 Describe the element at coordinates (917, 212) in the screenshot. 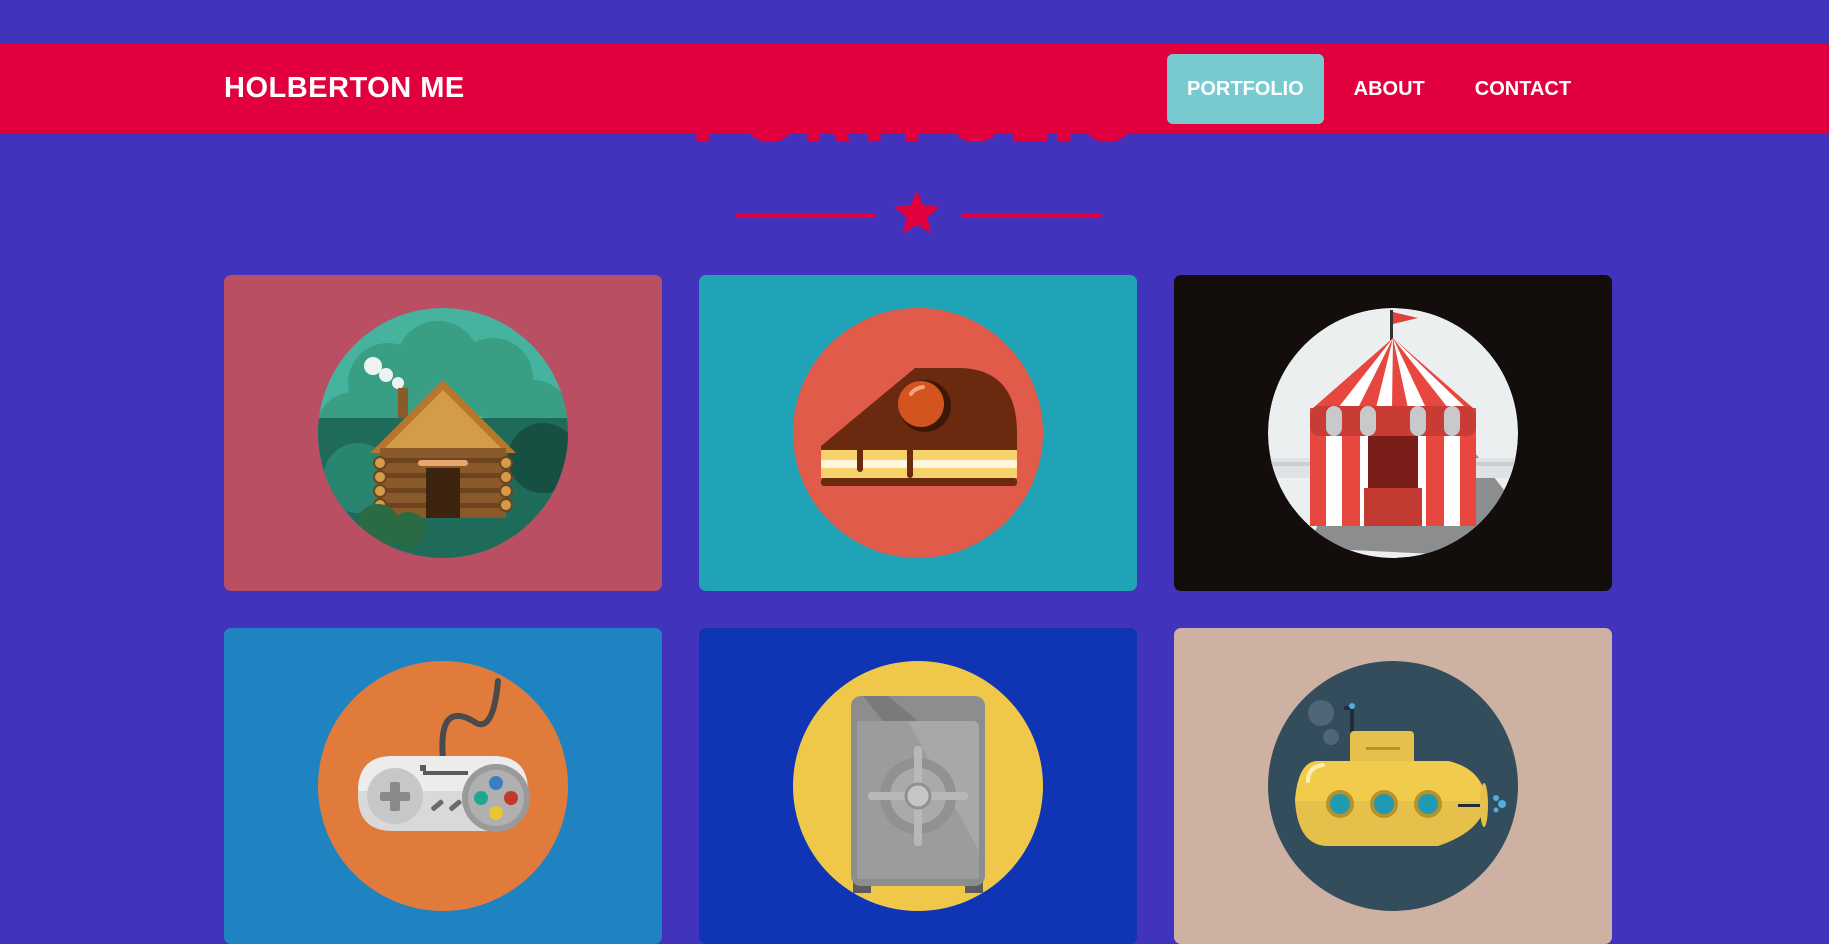

I see `star-icon` at that location.